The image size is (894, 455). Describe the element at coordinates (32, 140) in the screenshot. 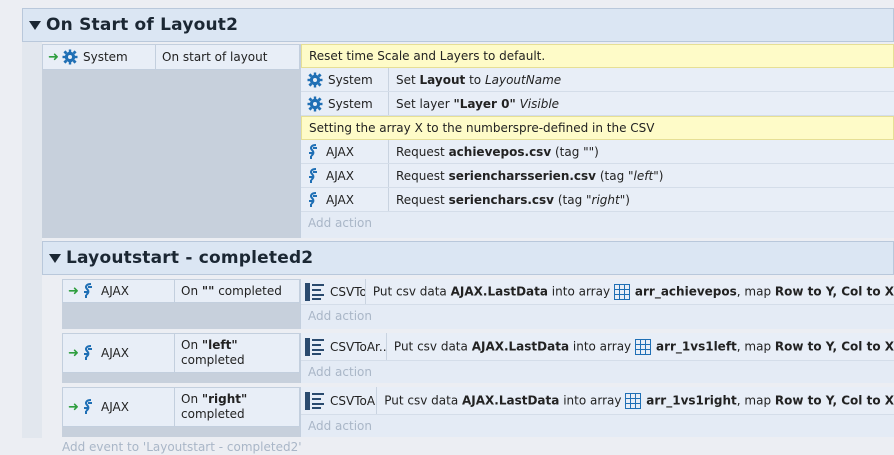

I see `group-indent-bar` at that location.